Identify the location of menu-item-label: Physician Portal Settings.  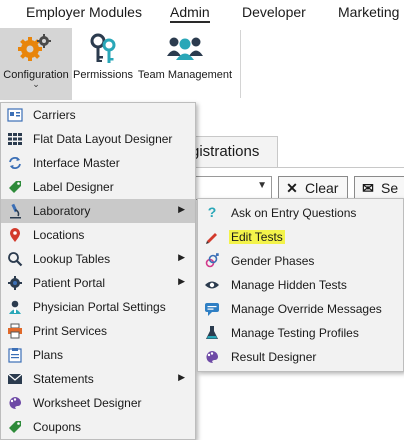
(99, 307).